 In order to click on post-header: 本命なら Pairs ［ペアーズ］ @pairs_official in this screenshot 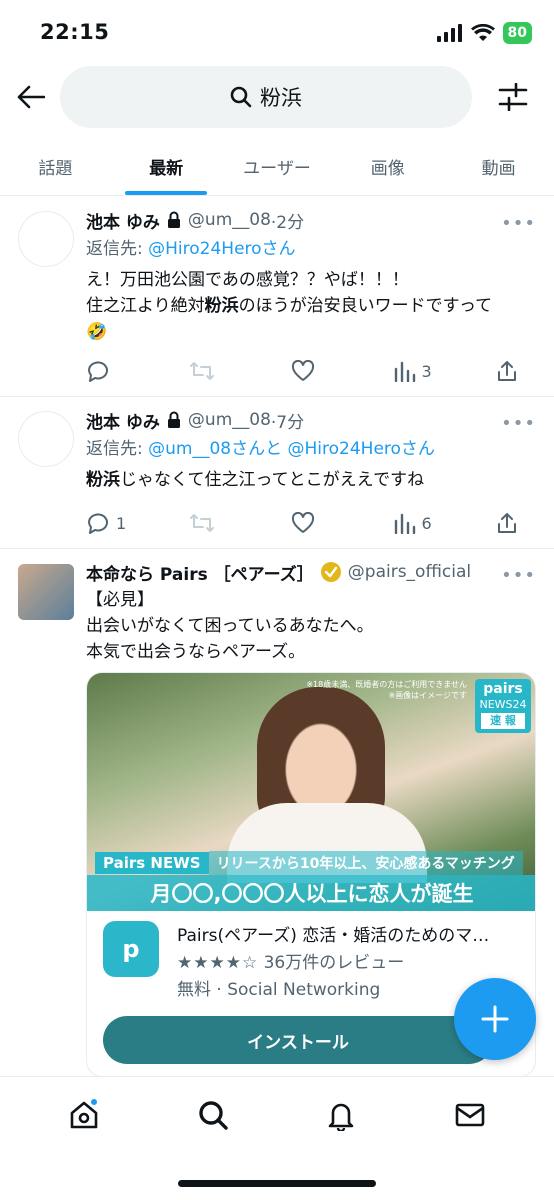, I will do `click(311, 572)`.